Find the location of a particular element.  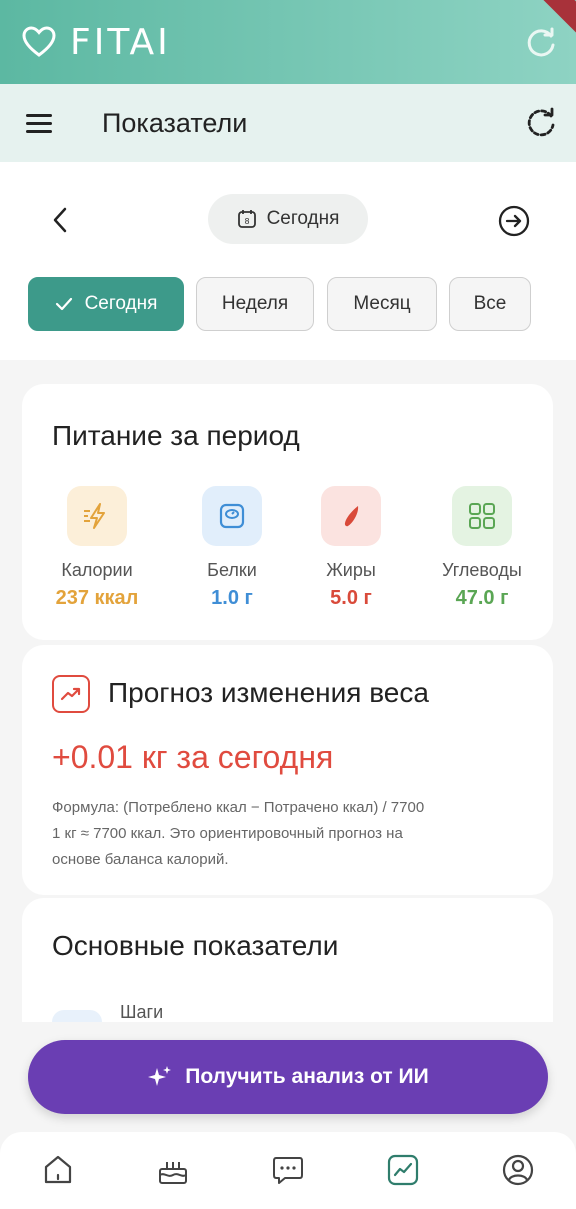

cake-icon is located at coordinates (173, 1170).